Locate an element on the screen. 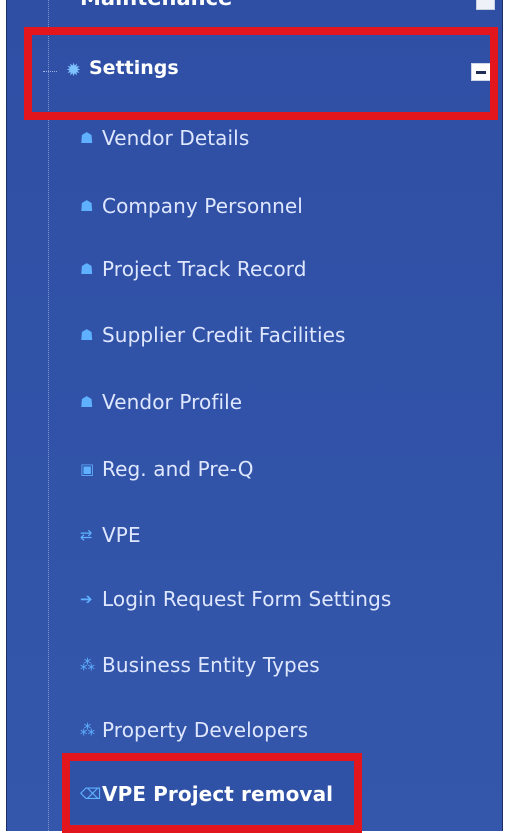 The height and width of the screenshot is (833, 509). sidebar-item-label: VPE is located at coordinates (121, 535).